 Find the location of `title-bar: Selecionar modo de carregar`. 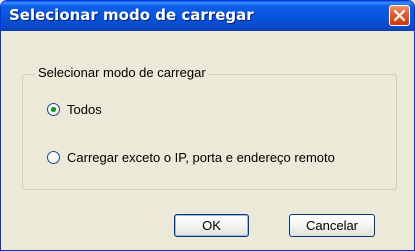

title-bar: Selecionar modo de carregar is located at coordinates (207, 16).